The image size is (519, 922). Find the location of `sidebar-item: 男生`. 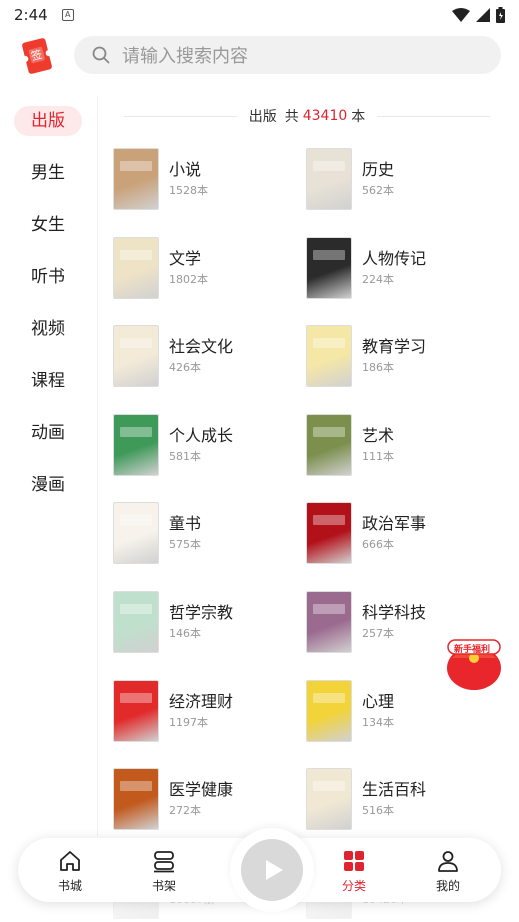

sidebar-item: 男生 is located at coordinates (48, 173).